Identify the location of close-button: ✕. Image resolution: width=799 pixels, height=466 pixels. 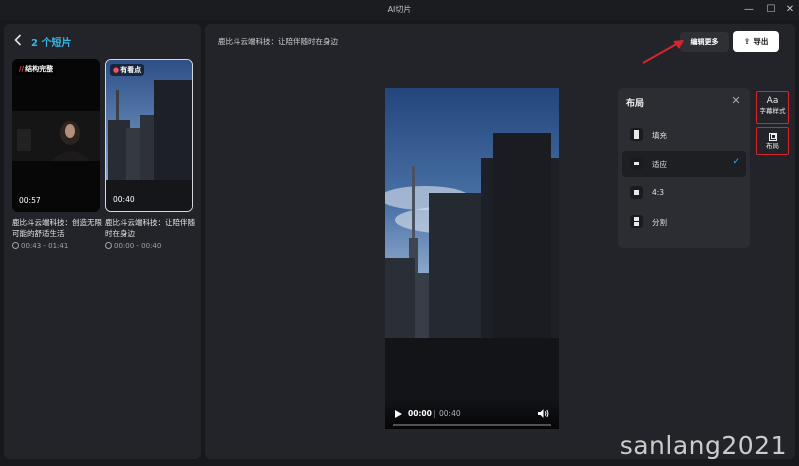
(790, 10).